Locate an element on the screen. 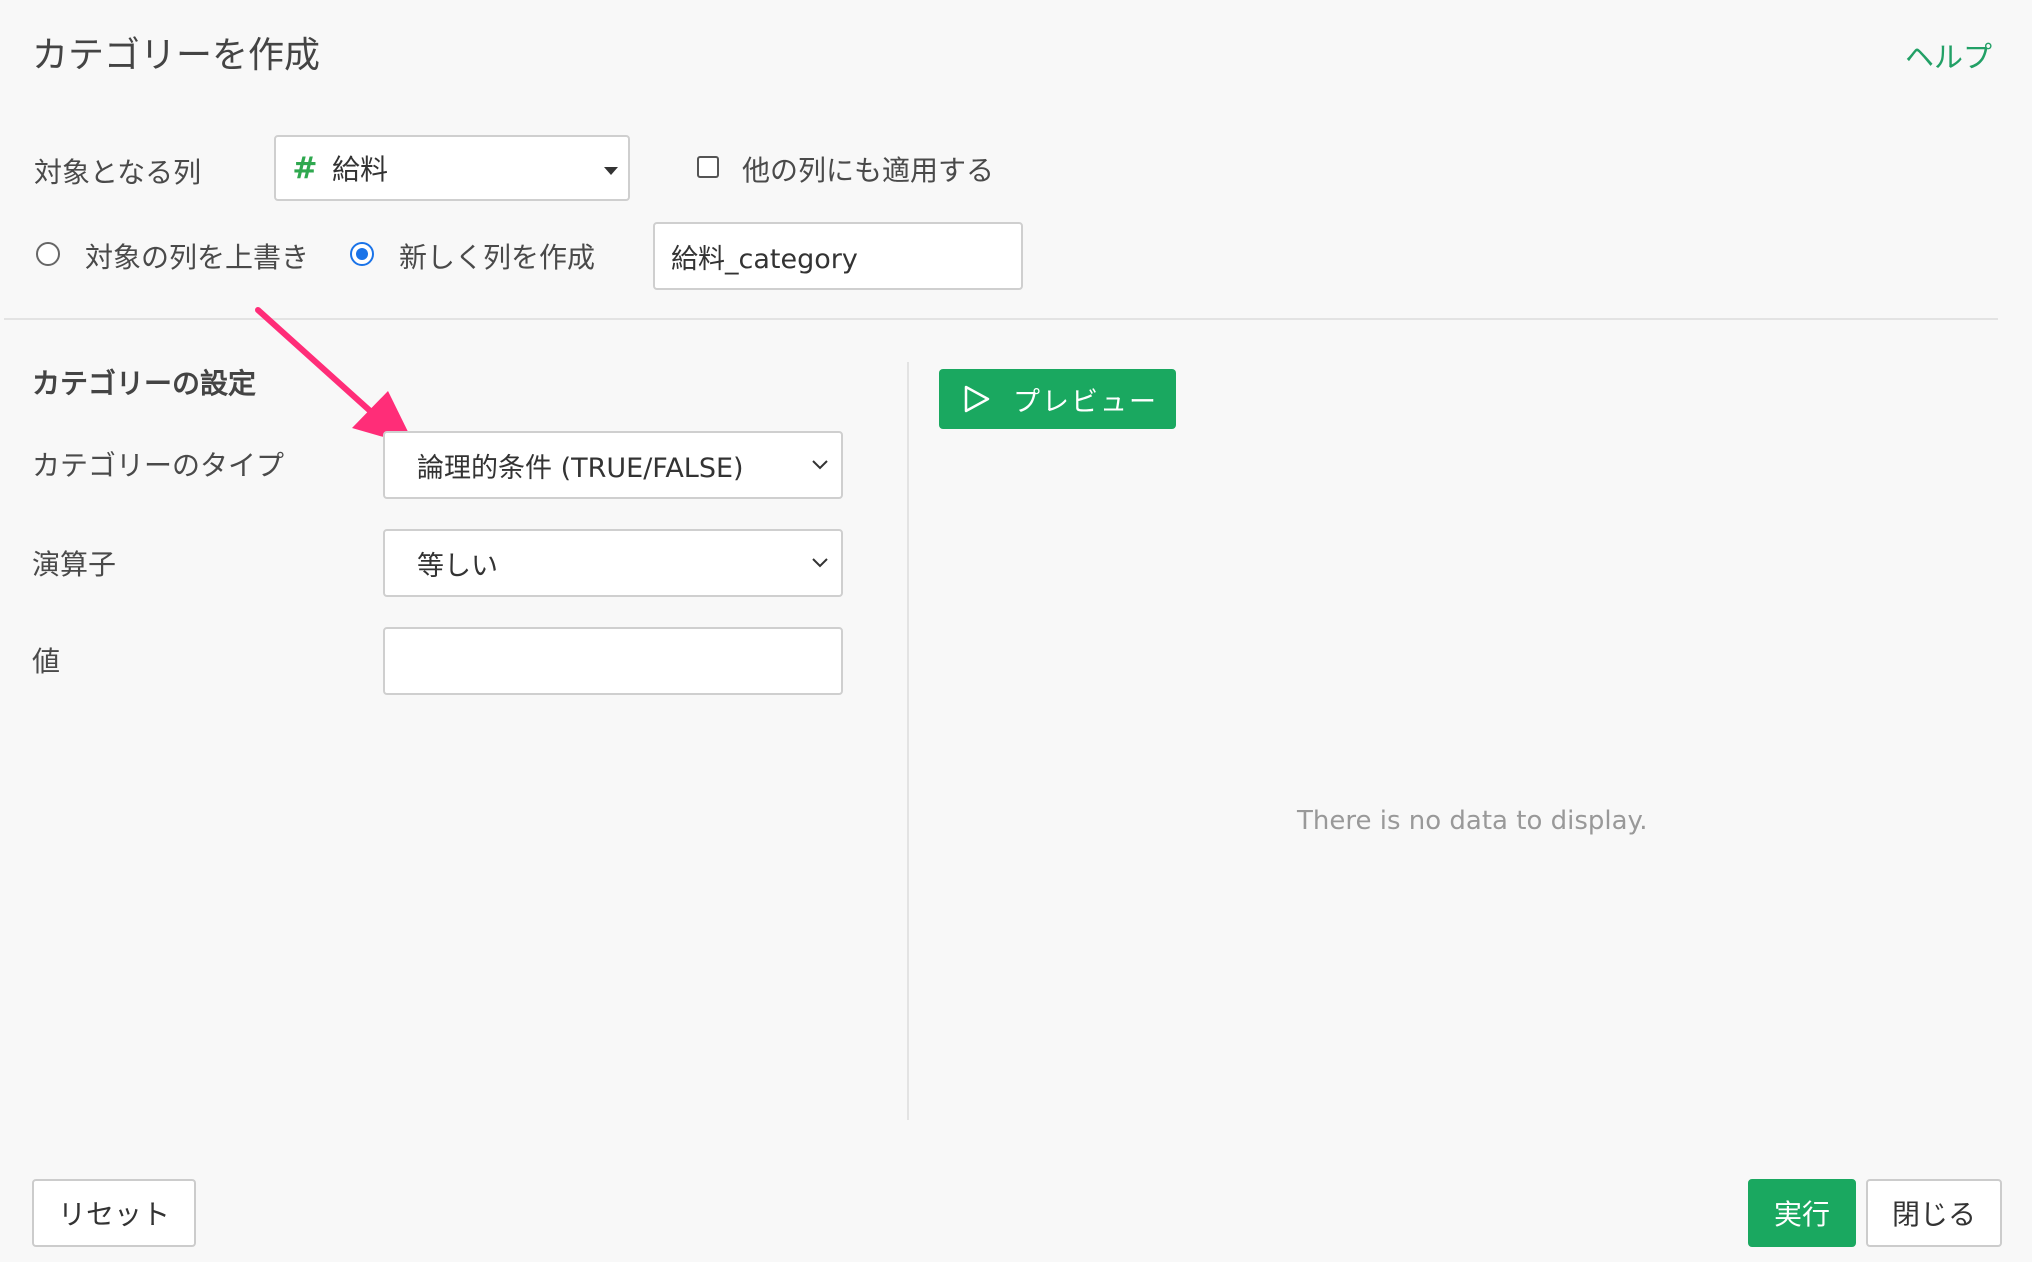  run-button: 実行 is located at coordinates (1802, 1213).